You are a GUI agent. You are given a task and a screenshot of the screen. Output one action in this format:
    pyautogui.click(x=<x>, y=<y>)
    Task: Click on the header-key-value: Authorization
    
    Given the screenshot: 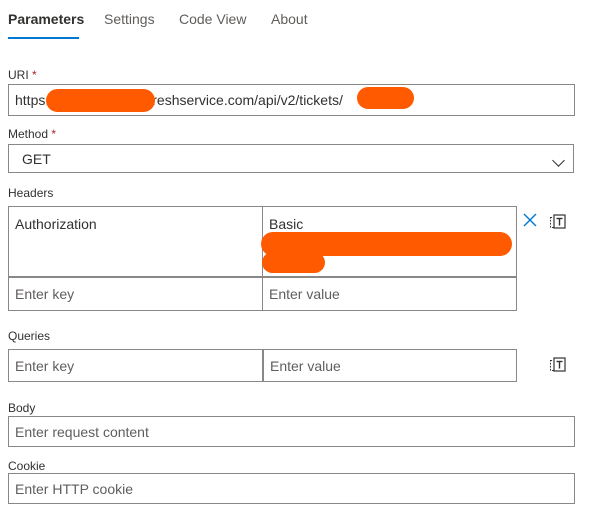 What is the action you would take?
    pyautogui.click(x=56, y=224)
    